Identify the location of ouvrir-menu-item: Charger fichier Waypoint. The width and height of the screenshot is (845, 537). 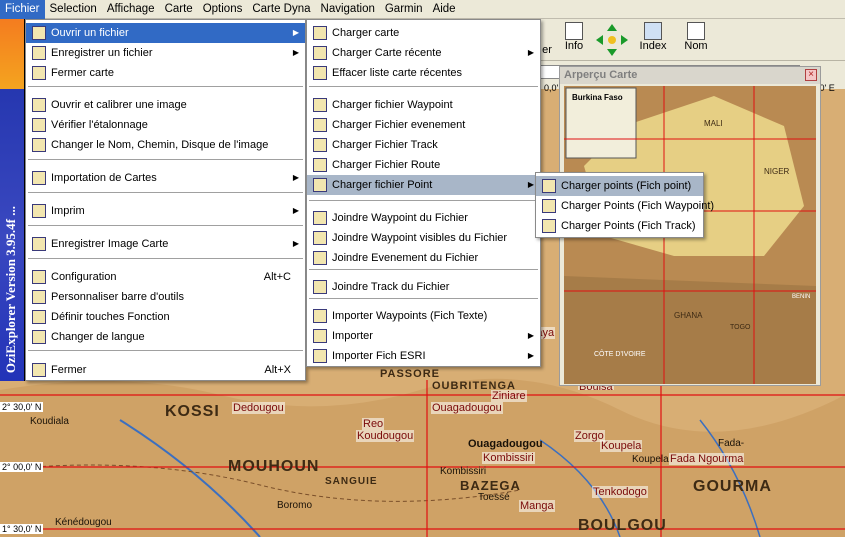
(423, 105).